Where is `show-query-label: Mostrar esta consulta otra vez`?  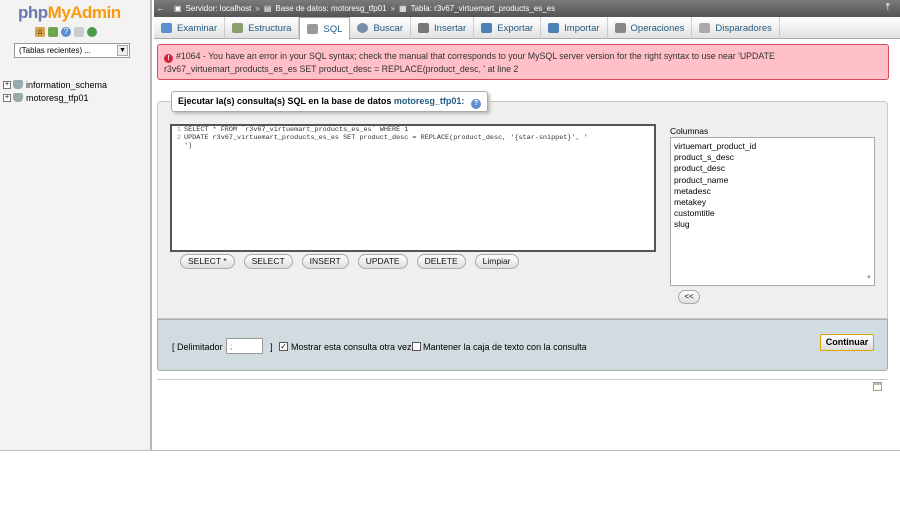 show-query-label: Mostrar esta consulta otra vez is located at coordinates (351, 347).